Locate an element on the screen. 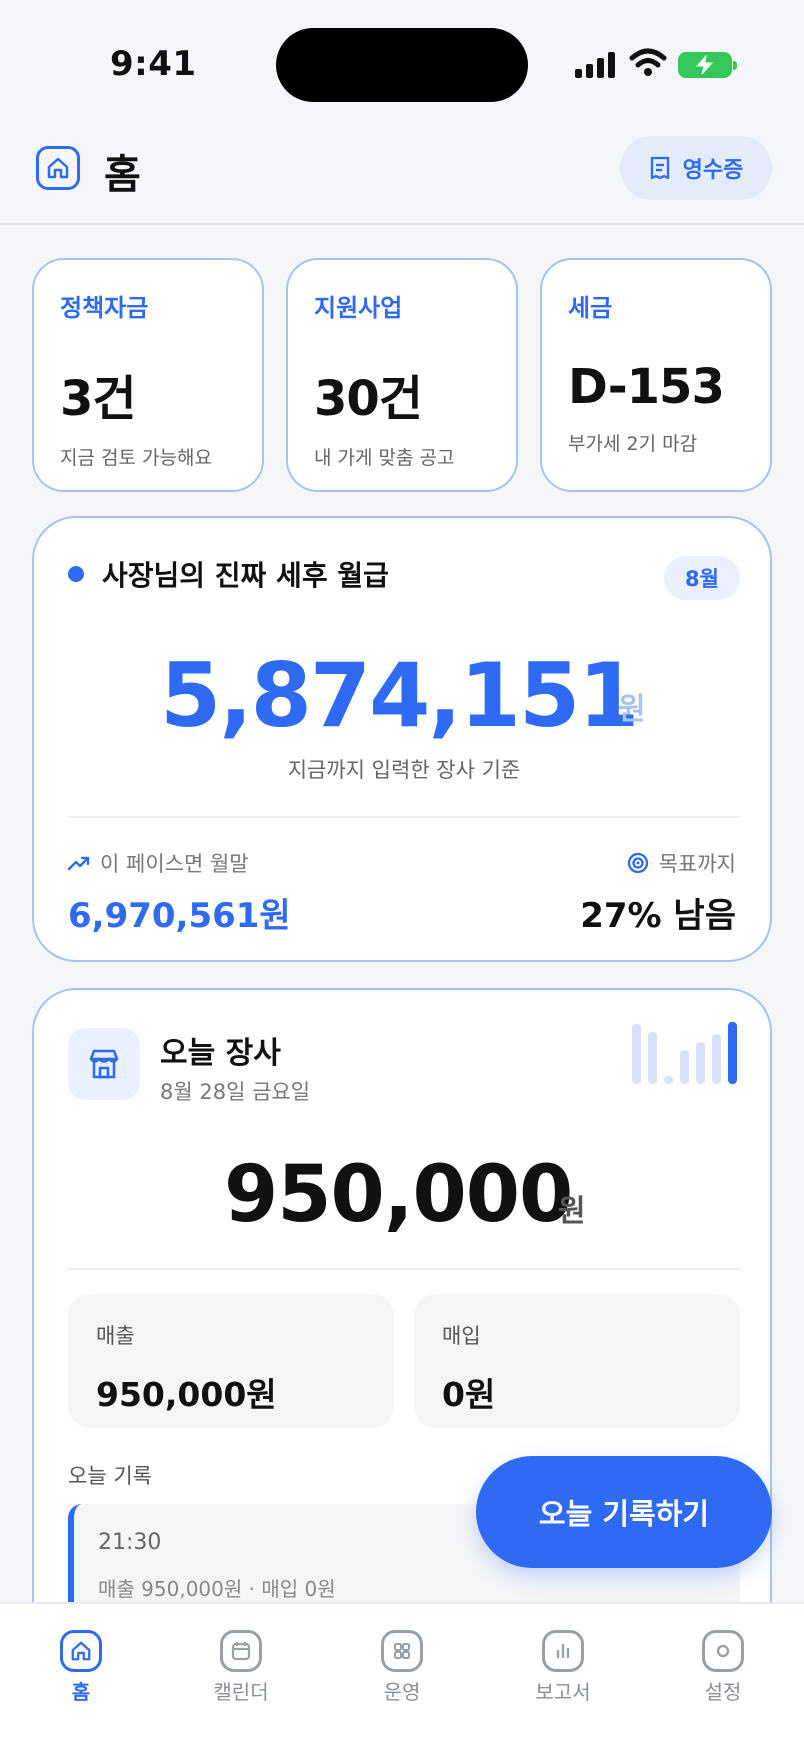 Image resolution: width=804 pixels, height=1748 pixels. goal-label: 목표까지 is located at coordinates (681, 863).